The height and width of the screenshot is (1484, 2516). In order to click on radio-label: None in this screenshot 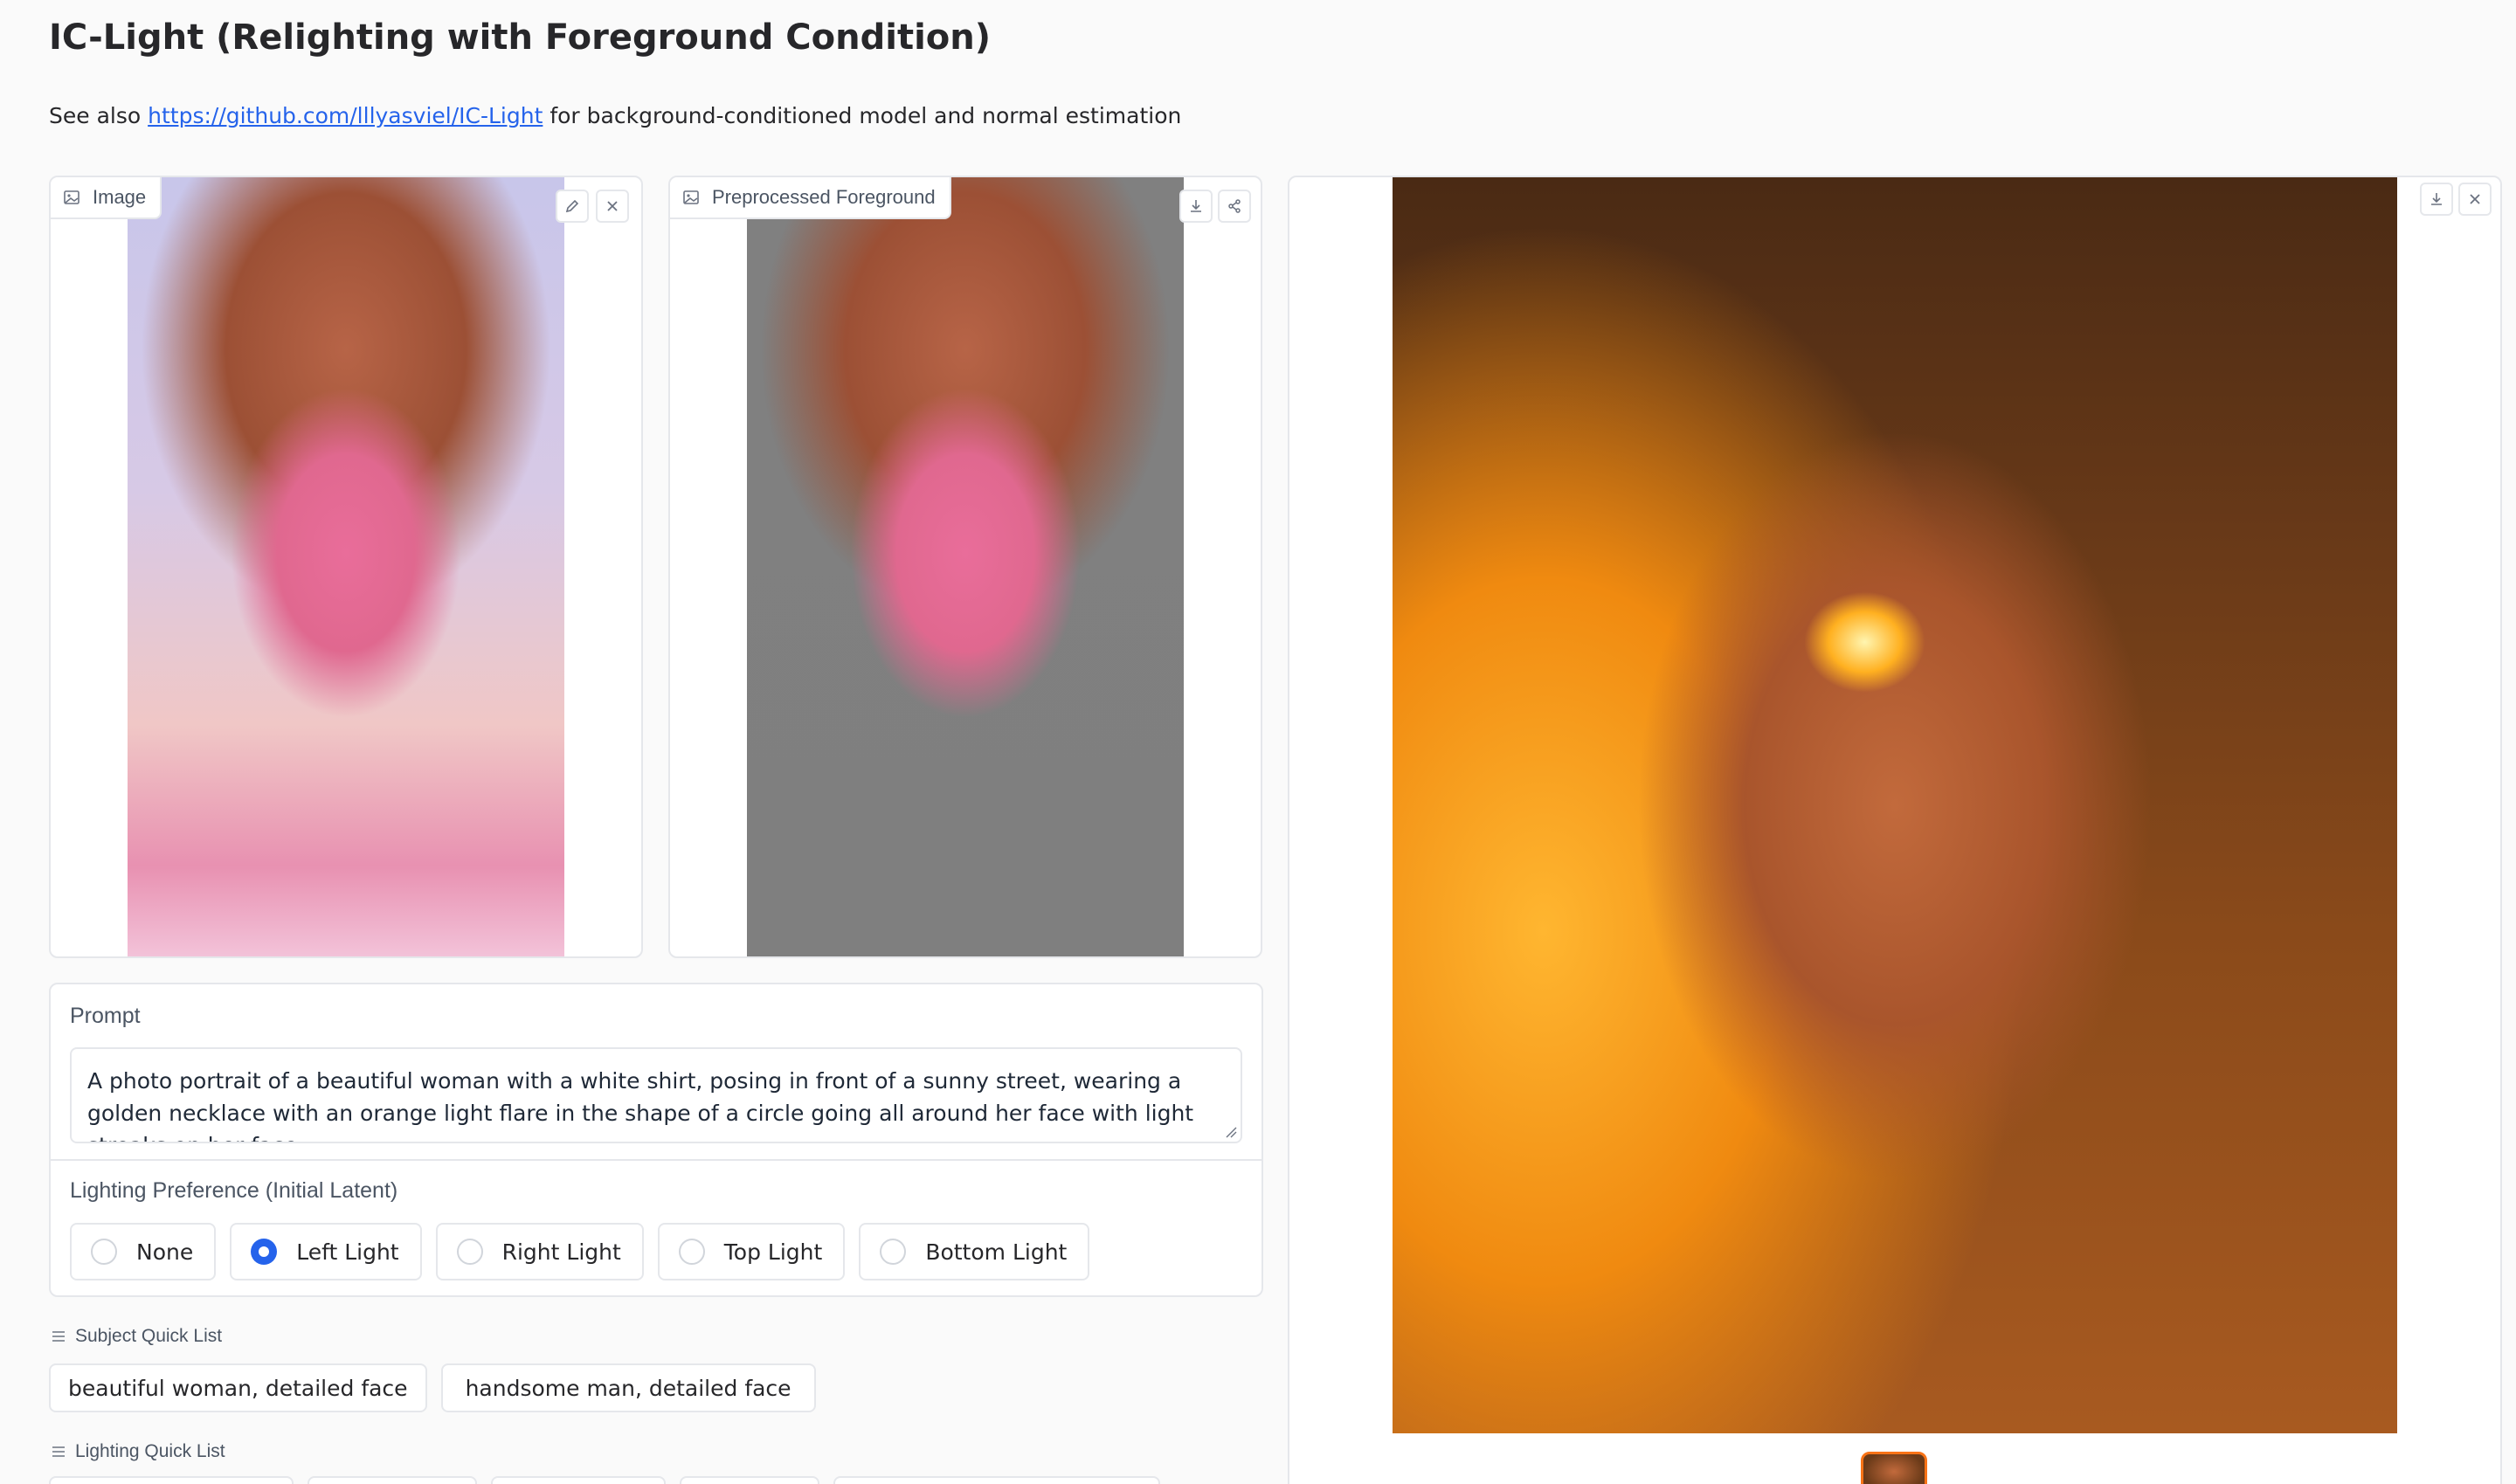, I will do `click(165, 1252)`.